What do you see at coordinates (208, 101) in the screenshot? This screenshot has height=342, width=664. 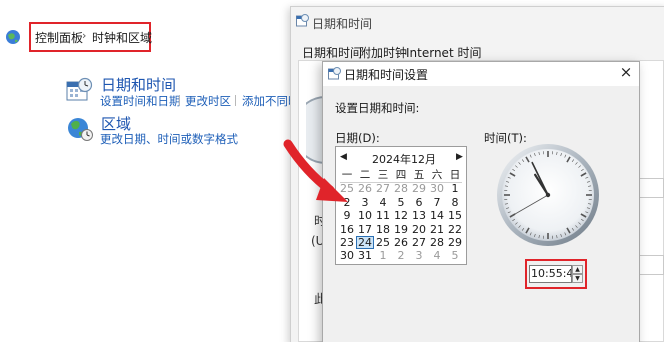 I see `link-change-timezone: 更改时区` at bounding box center [208, 101].